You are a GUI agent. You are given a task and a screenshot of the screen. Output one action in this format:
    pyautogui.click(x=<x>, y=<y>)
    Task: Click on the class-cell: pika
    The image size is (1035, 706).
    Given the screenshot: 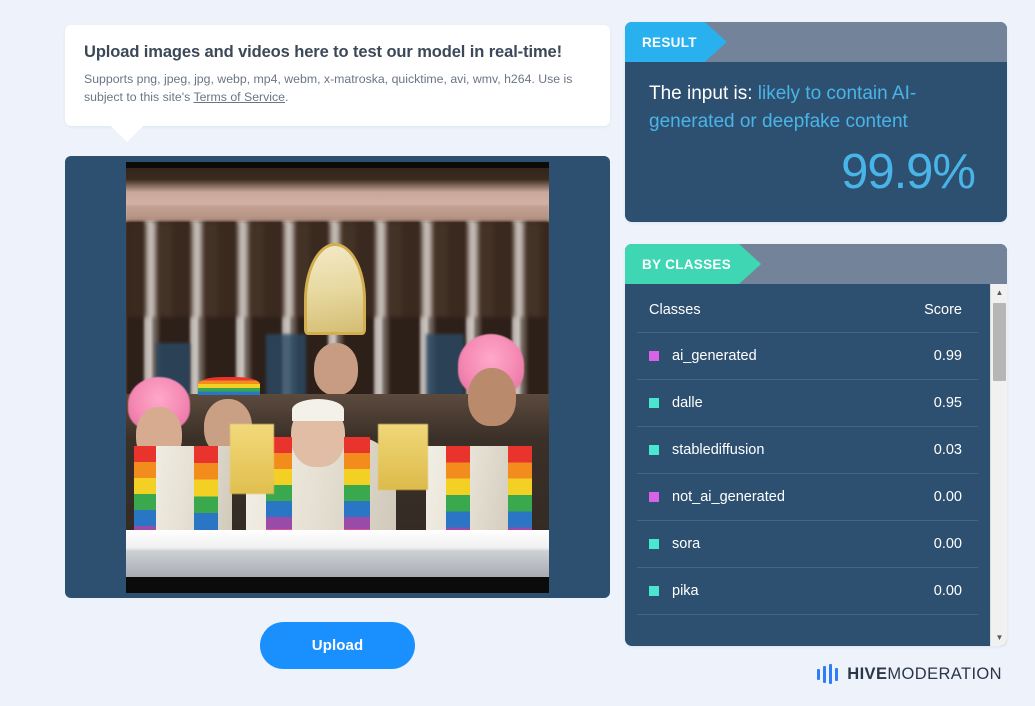 What is the action you would take?
    pyautogui.click(x=674, y=591)
    